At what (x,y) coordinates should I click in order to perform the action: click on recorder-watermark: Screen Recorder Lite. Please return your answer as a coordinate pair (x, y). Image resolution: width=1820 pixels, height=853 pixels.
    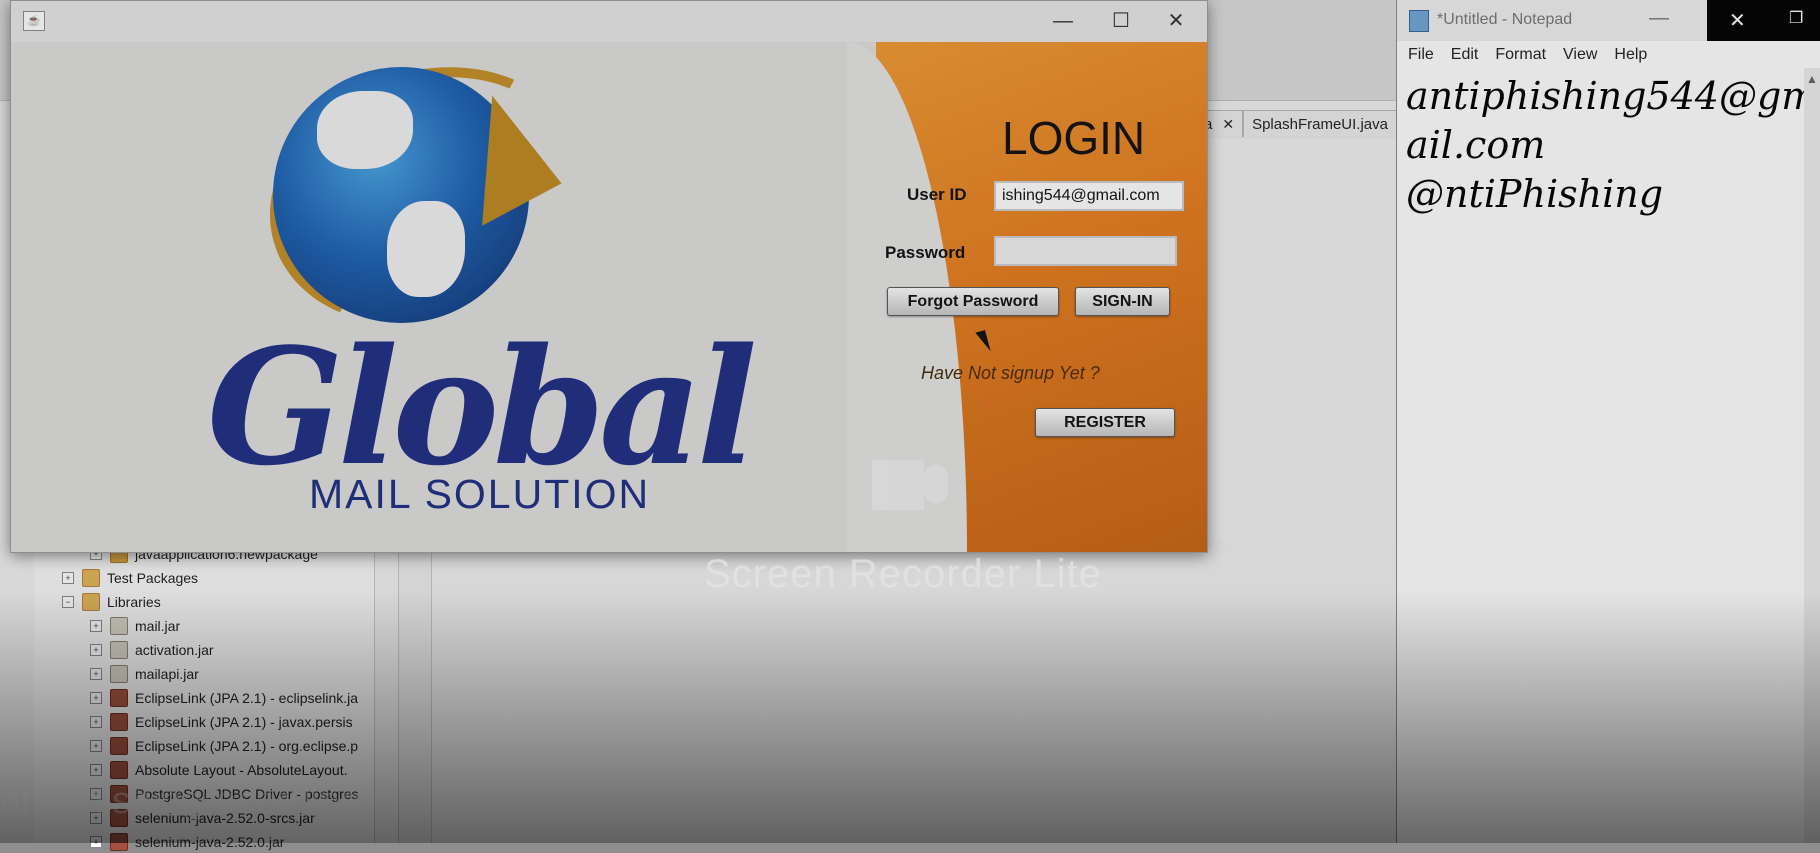
    Looking at the image, I should click on (903, 574).